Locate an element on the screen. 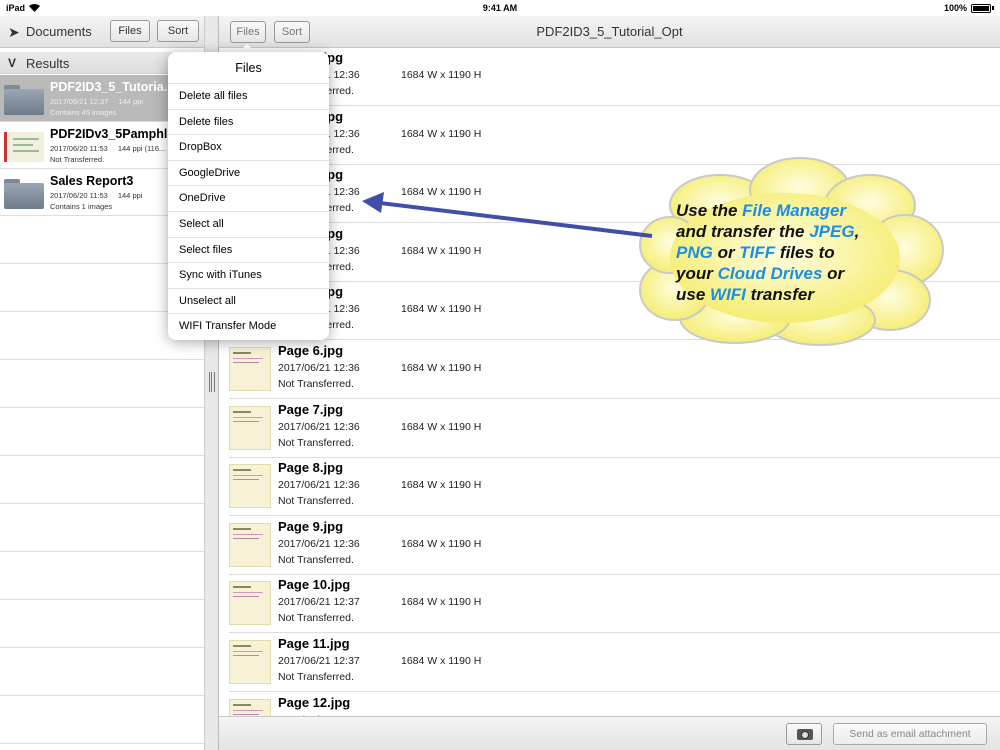 This screenshot has height=750, width=1000. callout-highlight: TIFF is located at coordinates (757, 252).